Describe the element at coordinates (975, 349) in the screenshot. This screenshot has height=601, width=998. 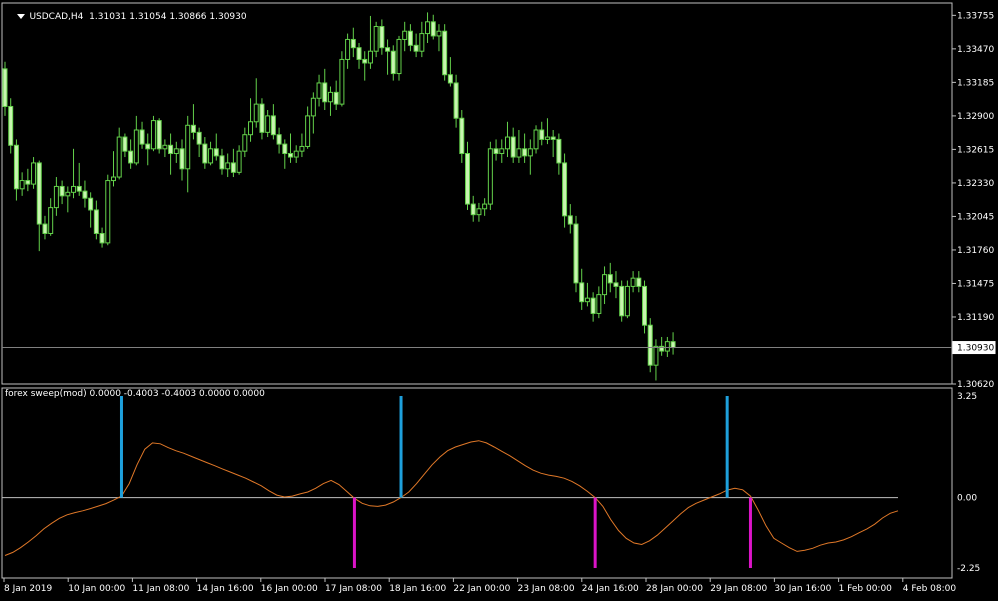
I see `current-price-label: 1.30930` at that location.